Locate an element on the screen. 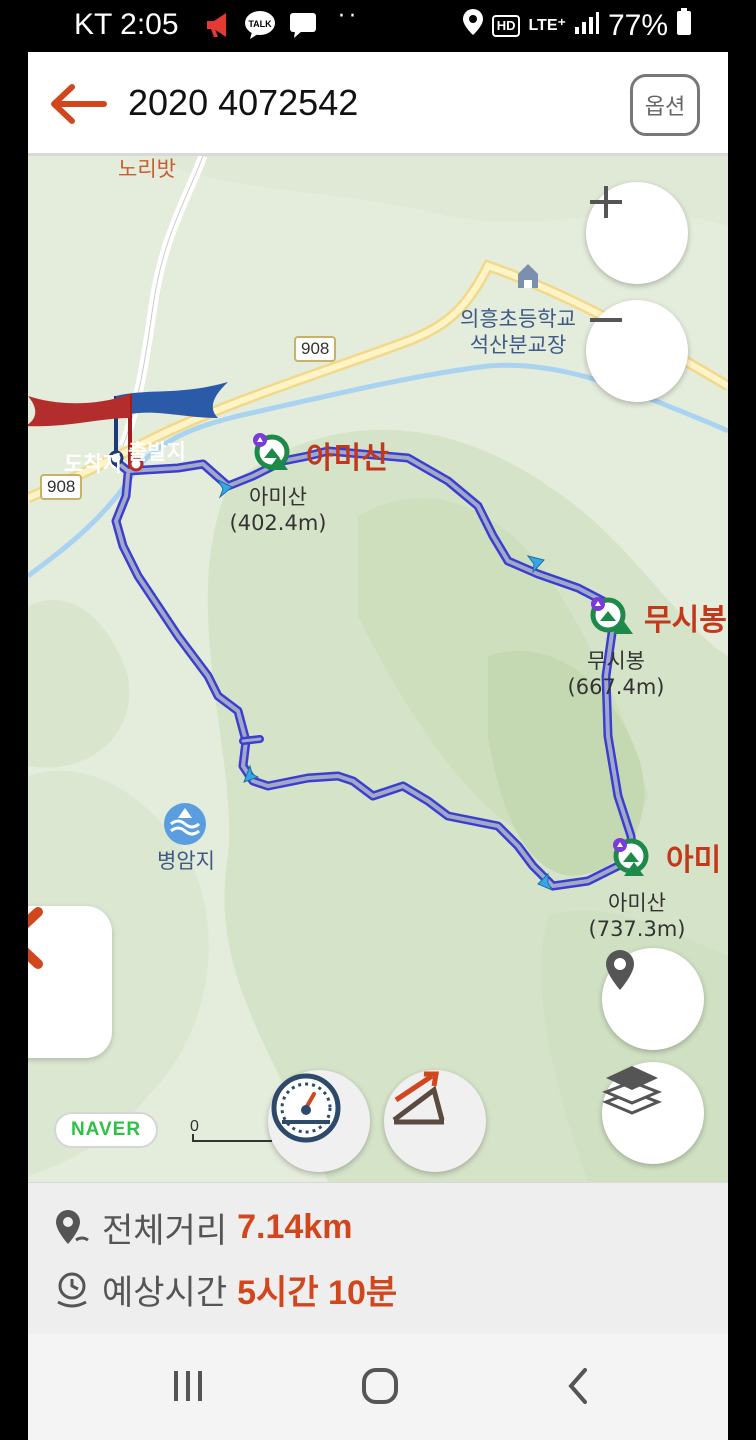 This screenshot has width=756, height=1440. road-sign: 908 is located at coordinates (315, 349).